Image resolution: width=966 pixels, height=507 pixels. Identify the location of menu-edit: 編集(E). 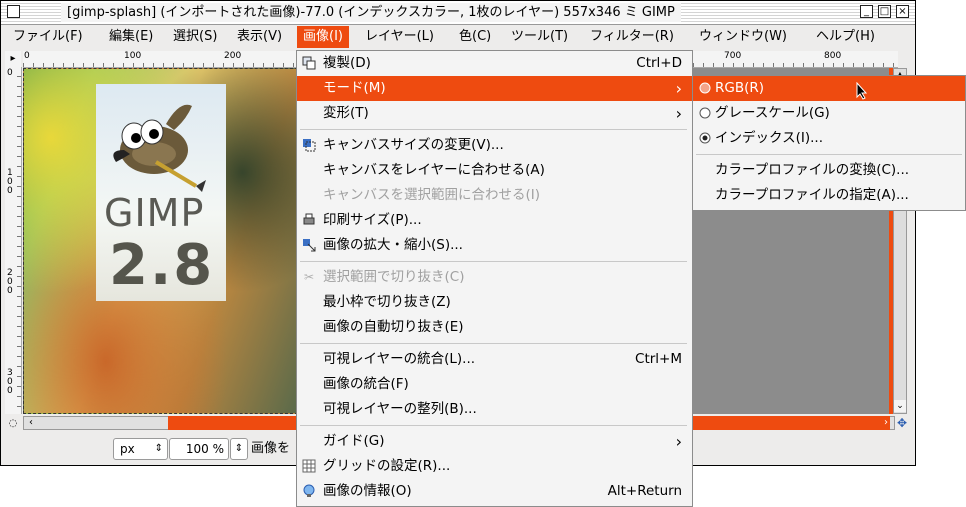
(131, 37).